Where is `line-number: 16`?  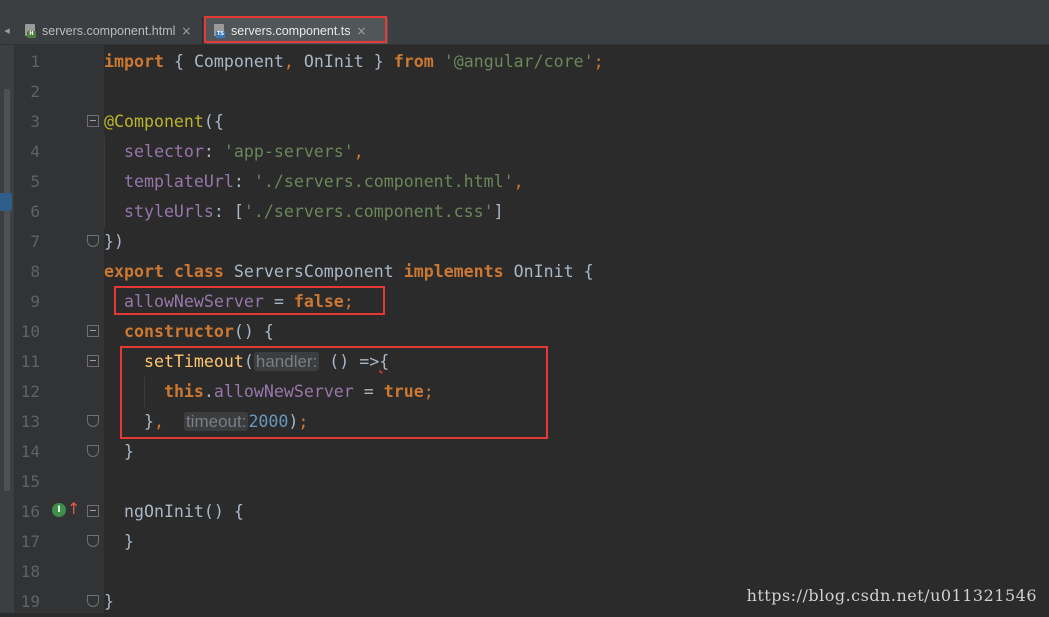
line-number: 16 is located at coordinates (30, 511).